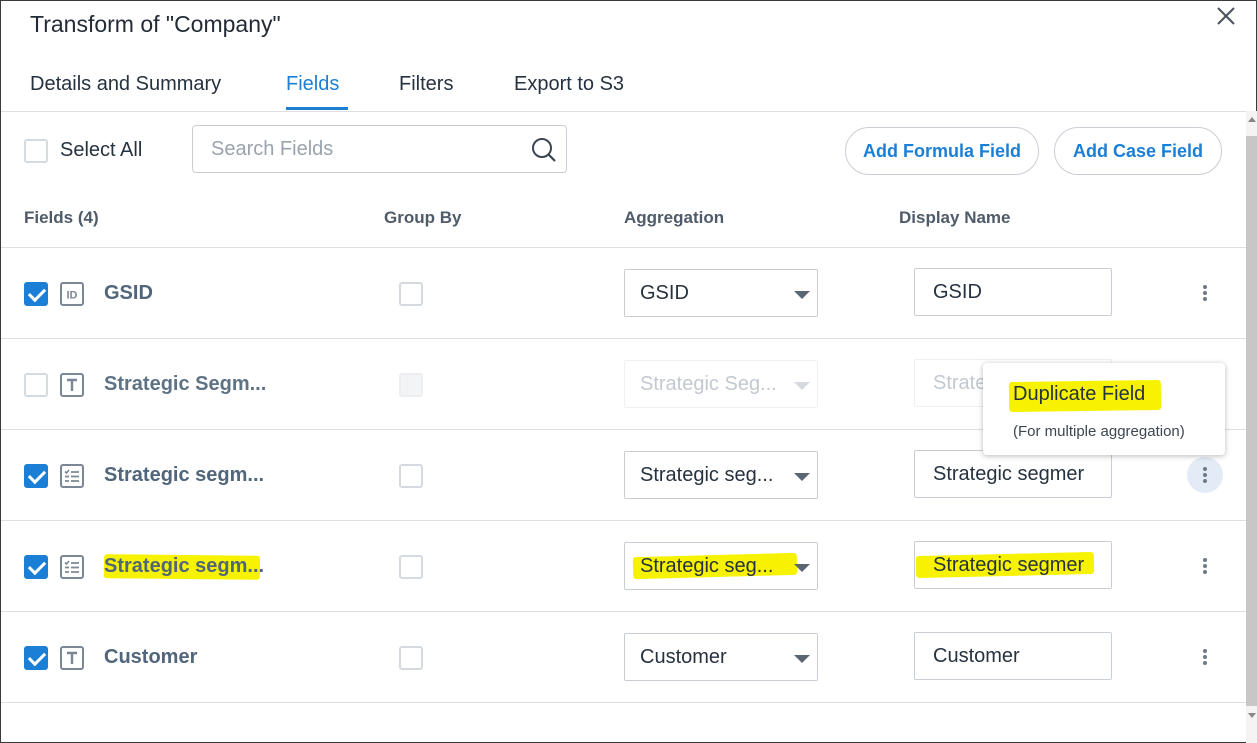  Describe the element at coordinates (664, 293) in the screenshot. I see `aggregation-value: GSID` at that location.